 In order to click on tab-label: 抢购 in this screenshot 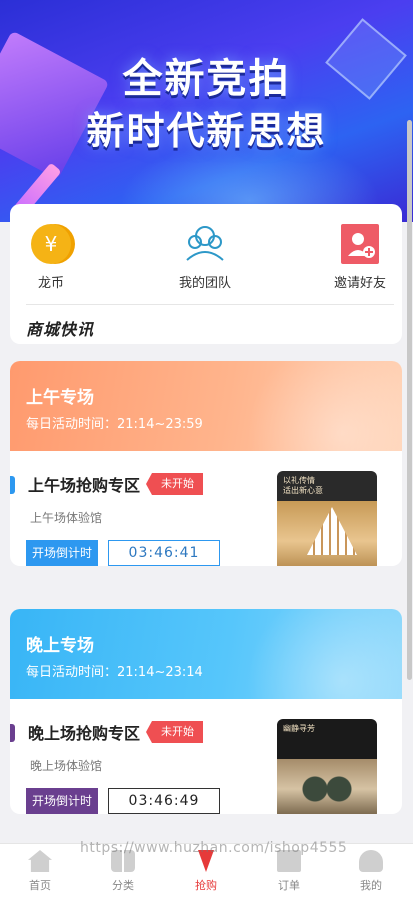, I will do `click(206, 885)`.